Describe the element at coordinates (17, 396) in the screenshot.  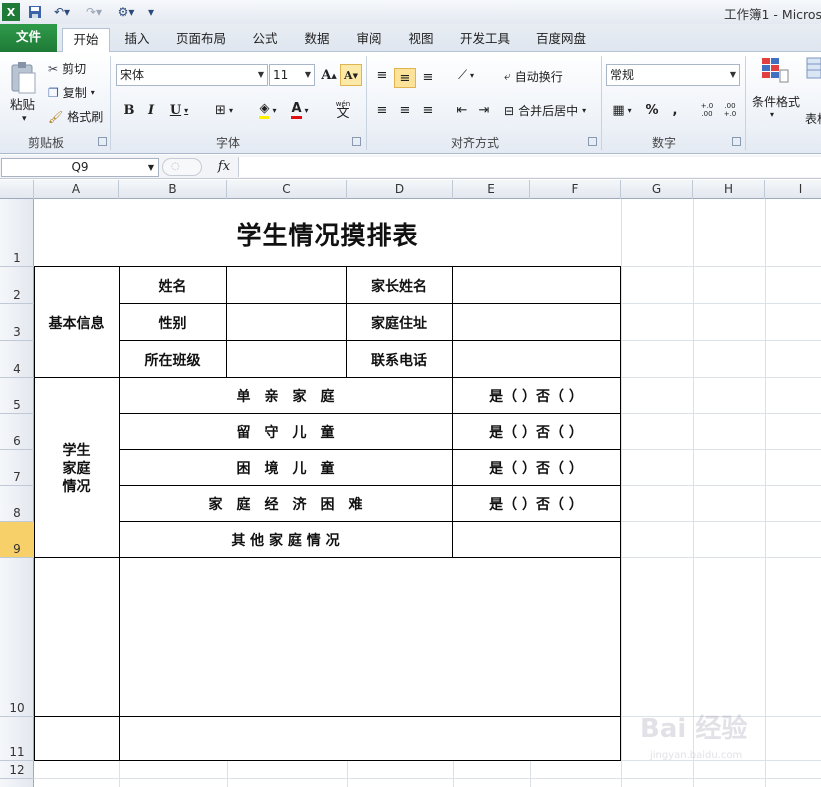
I see `row-header-5: 5` at that location.